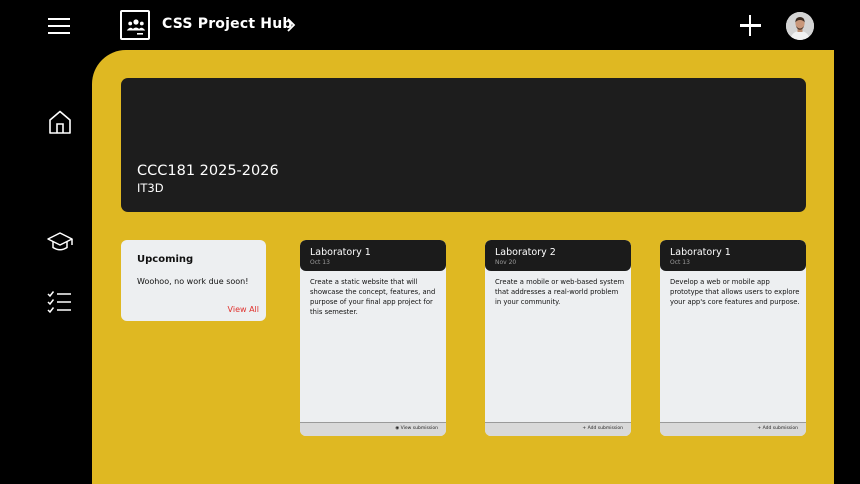  What do you see at coordinates (208, 171) in the screenshot?
I see `course-title: CCC181 2025-2026` at bounding box center [208, 171].